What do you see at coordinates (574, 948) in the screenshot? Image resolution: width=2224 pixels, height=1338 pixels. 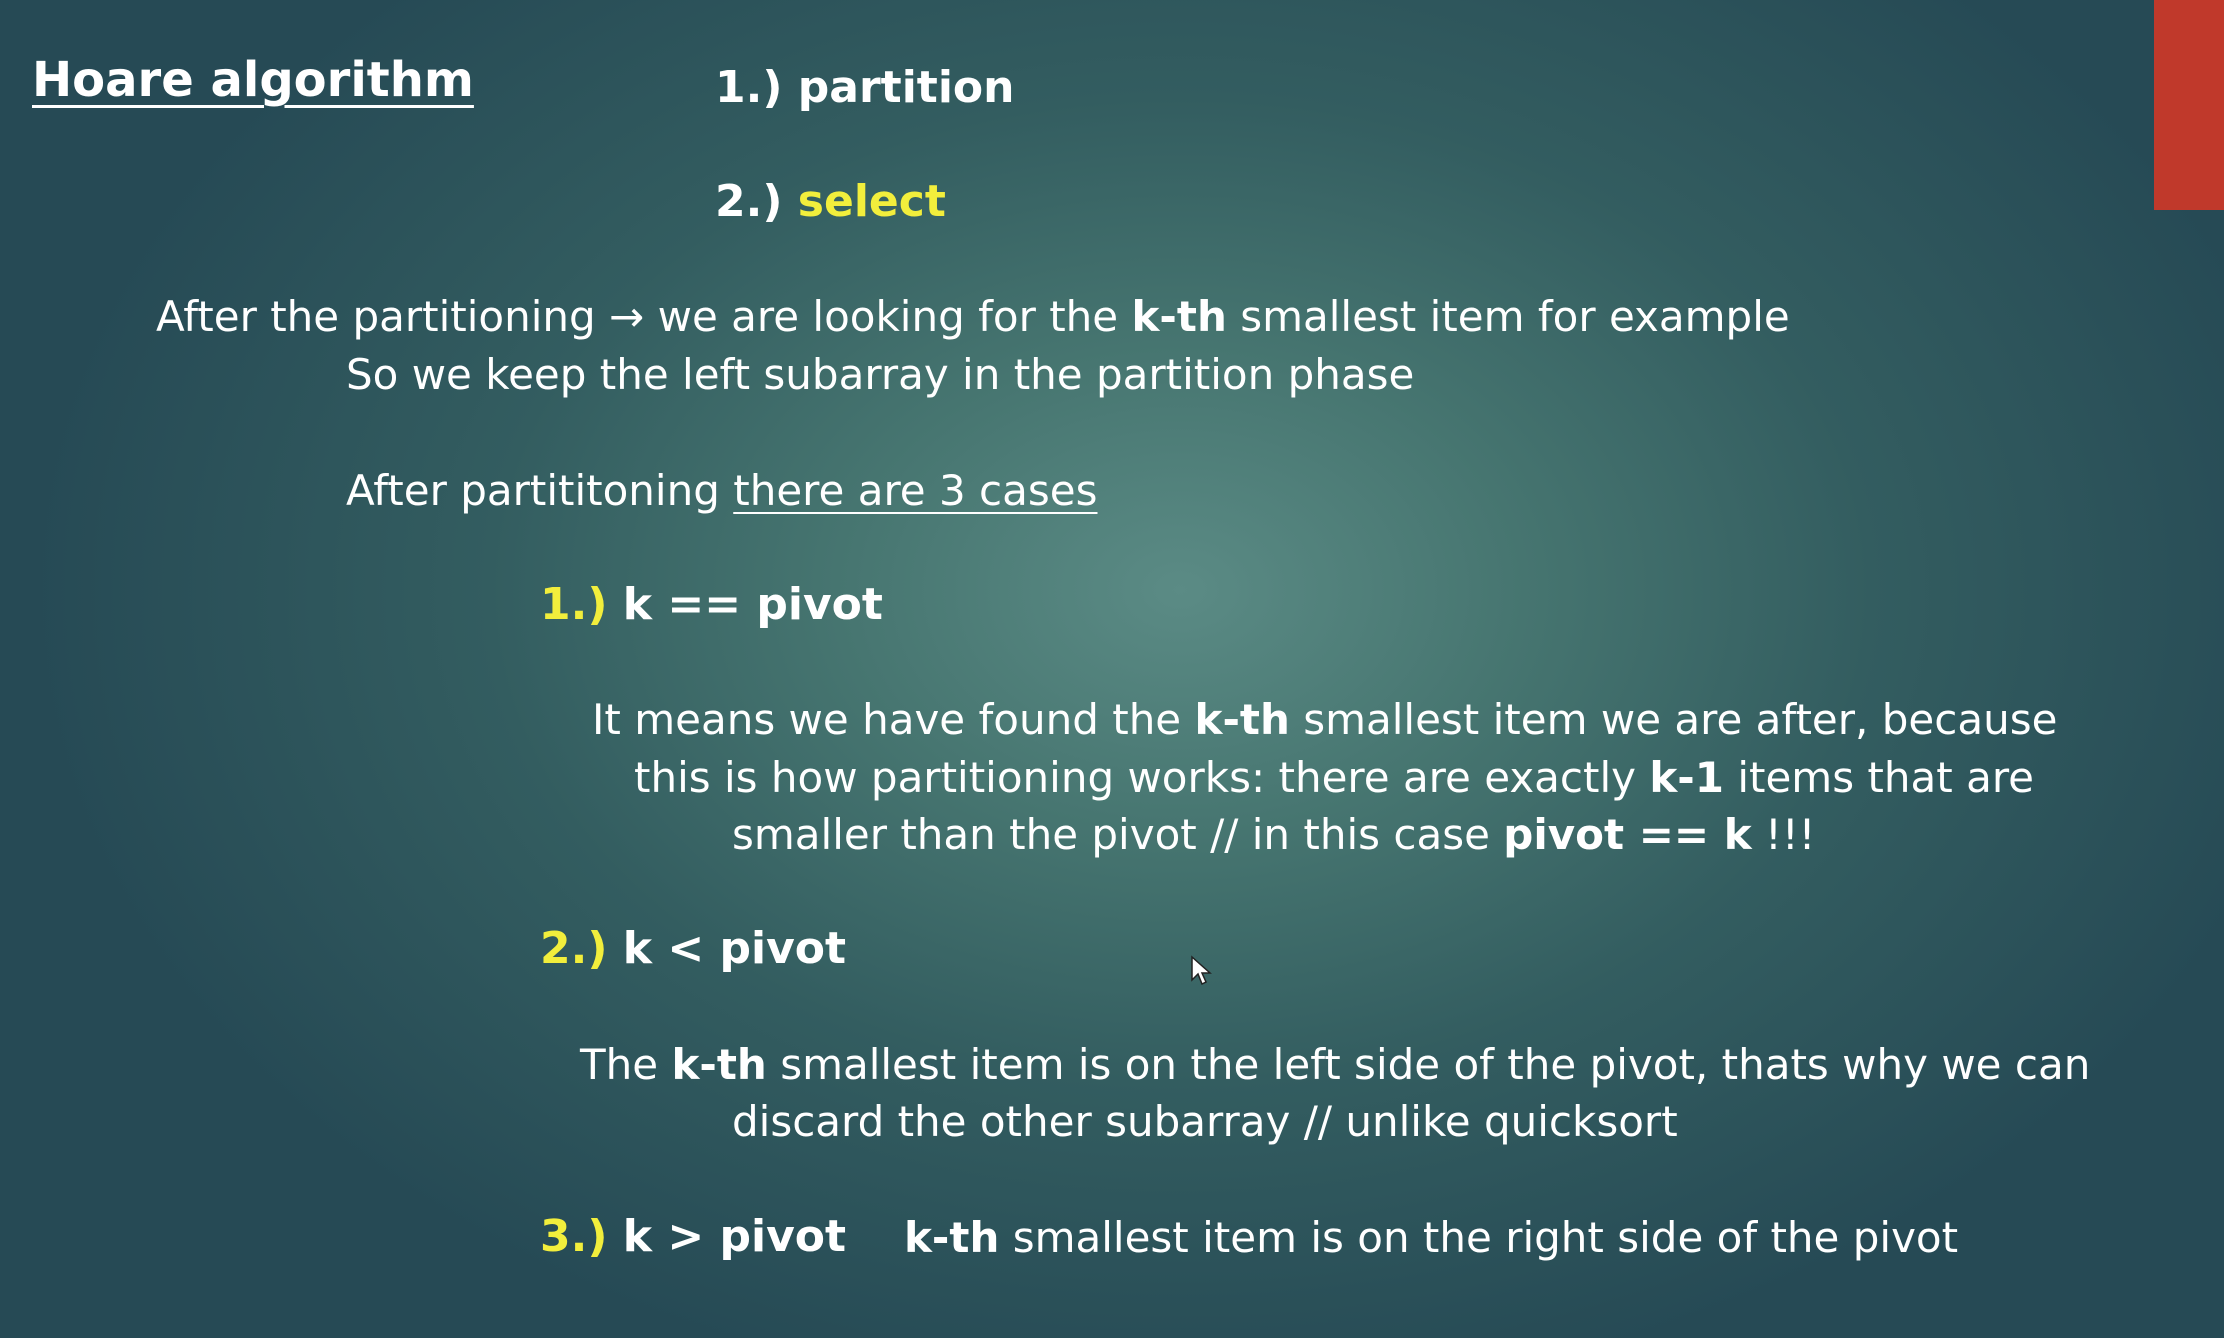 I see `case-number: 2.)` at bounding box center [574, 948].